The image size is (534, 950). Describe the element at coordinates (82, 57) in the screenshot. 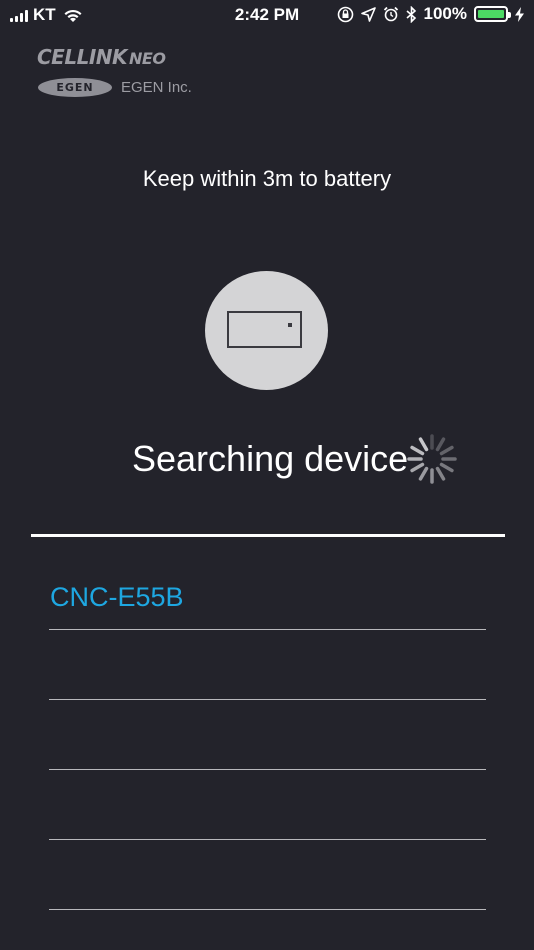

I see `brand-name: CELLINK` at that location.